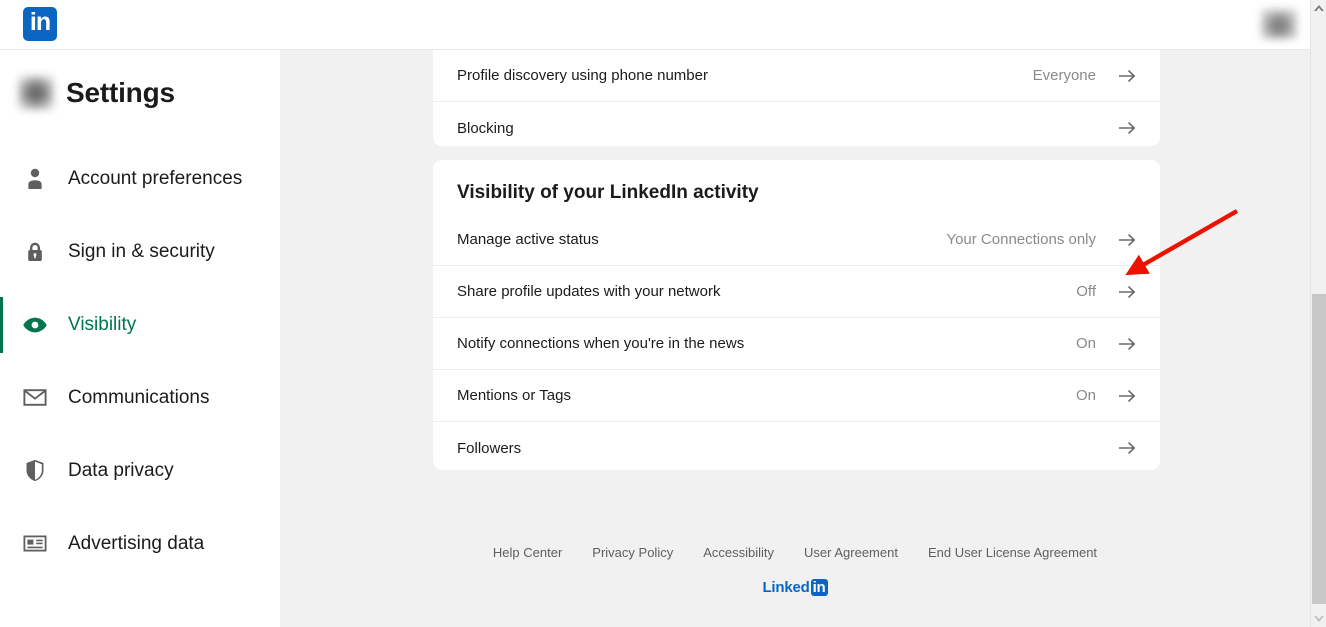  What do you see at coordinates (136, 543) in the screenshot?
I see `sidebar-item-label: Advertising data` at bounding box center [136, 543].